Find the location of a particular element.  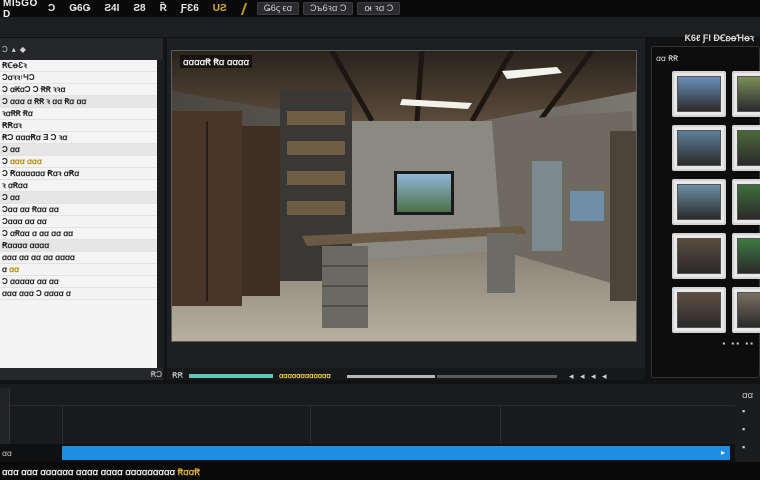

list-item: Ɔ ꭤꭤꭤ ꭤꭤꭤ is located at coordinates (78, 162).